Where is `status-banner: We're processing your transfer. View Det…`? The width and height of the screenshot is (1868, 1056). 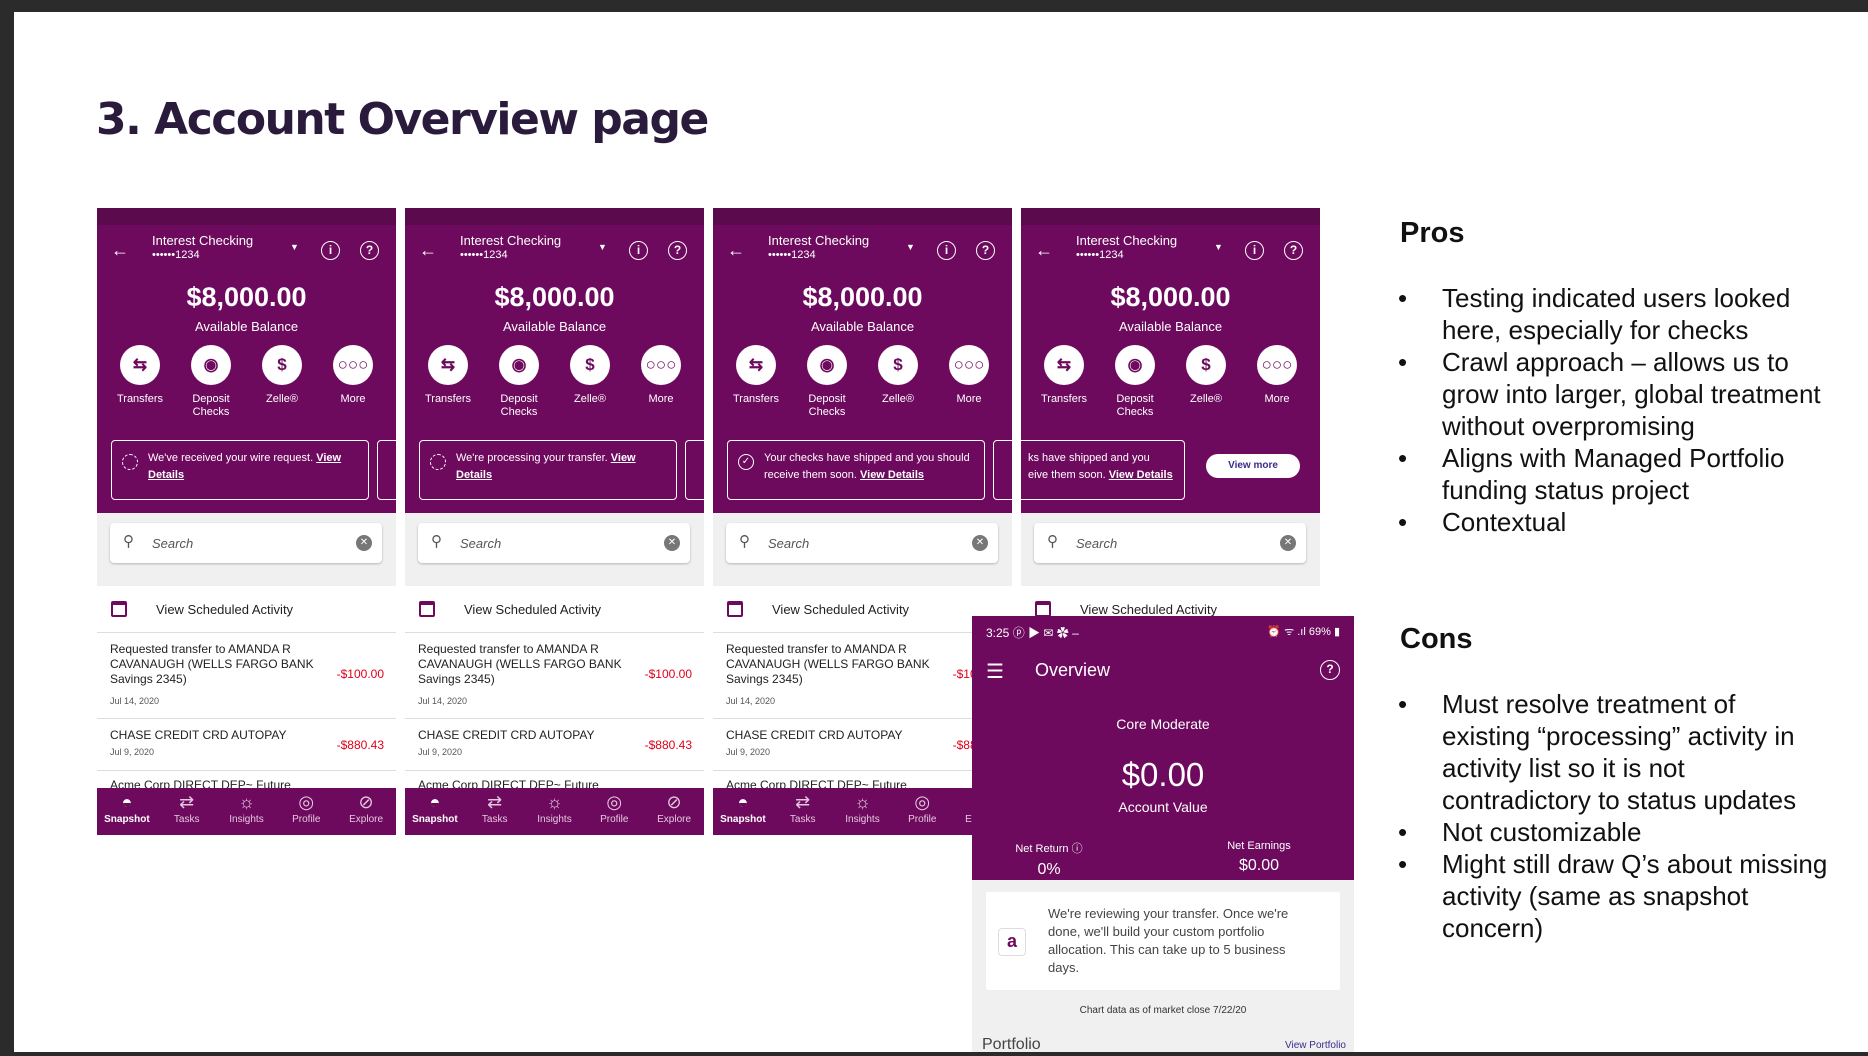 status-banner: We're processing your transfer. View Det… is located at coordinates (548, 470).